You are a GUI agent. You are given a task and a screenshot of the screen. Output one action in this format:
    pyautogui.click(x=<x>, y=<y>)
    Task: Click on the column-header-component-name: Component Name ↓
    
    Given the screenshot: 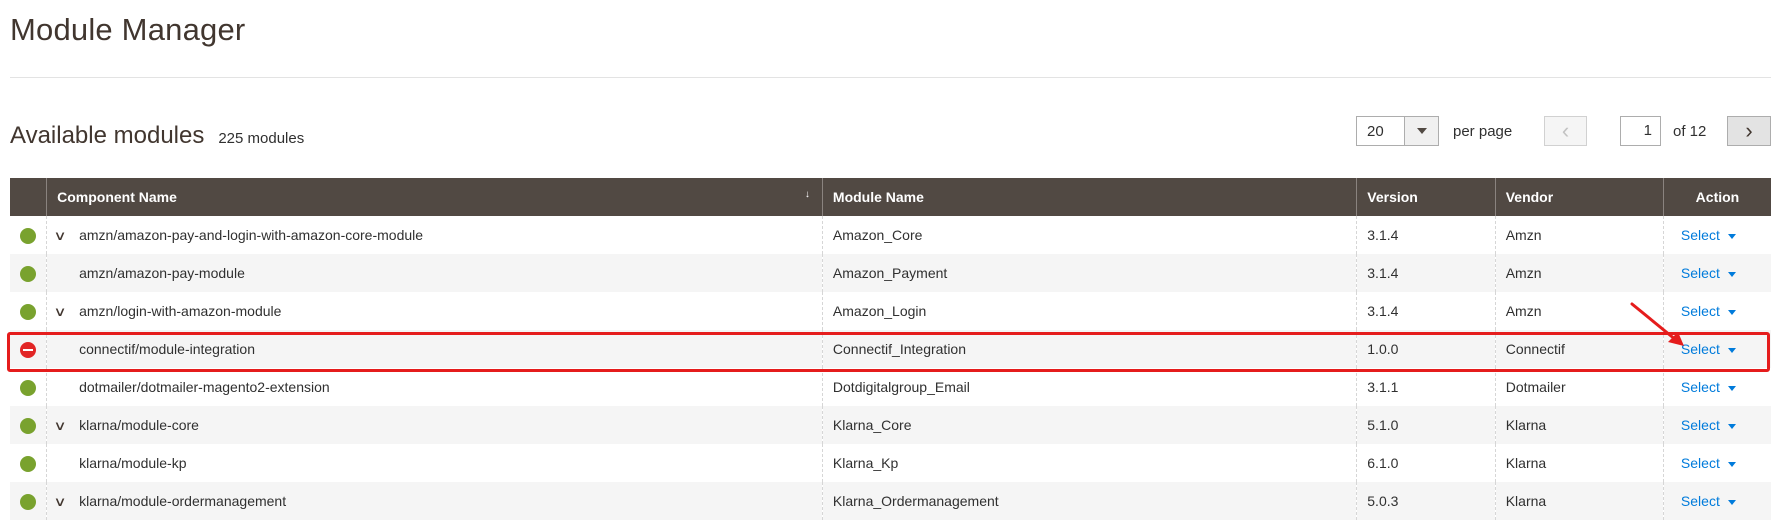 What is the action you would take?
    pyautogui.click(x=434, y=197)
    